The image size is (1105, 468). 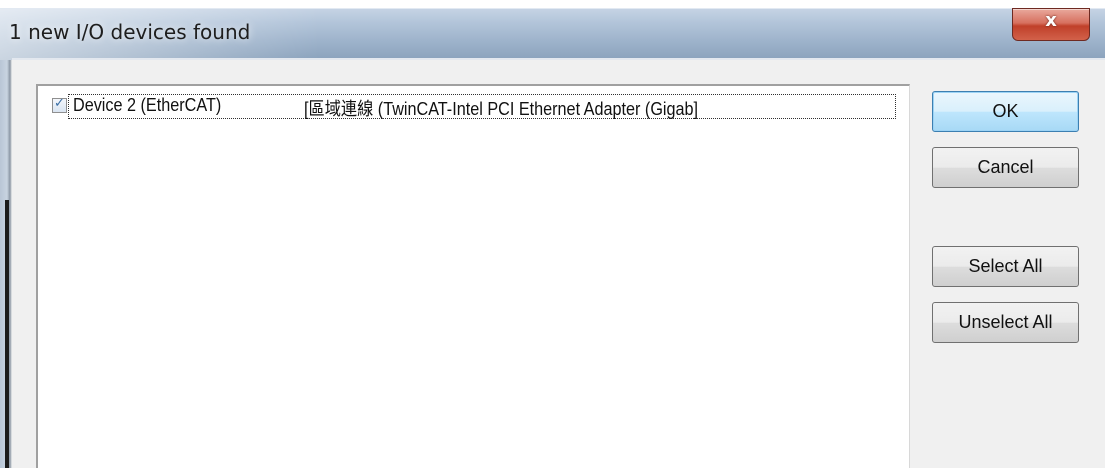 I want to click on close-button: x, so click(x=1051, y=24).